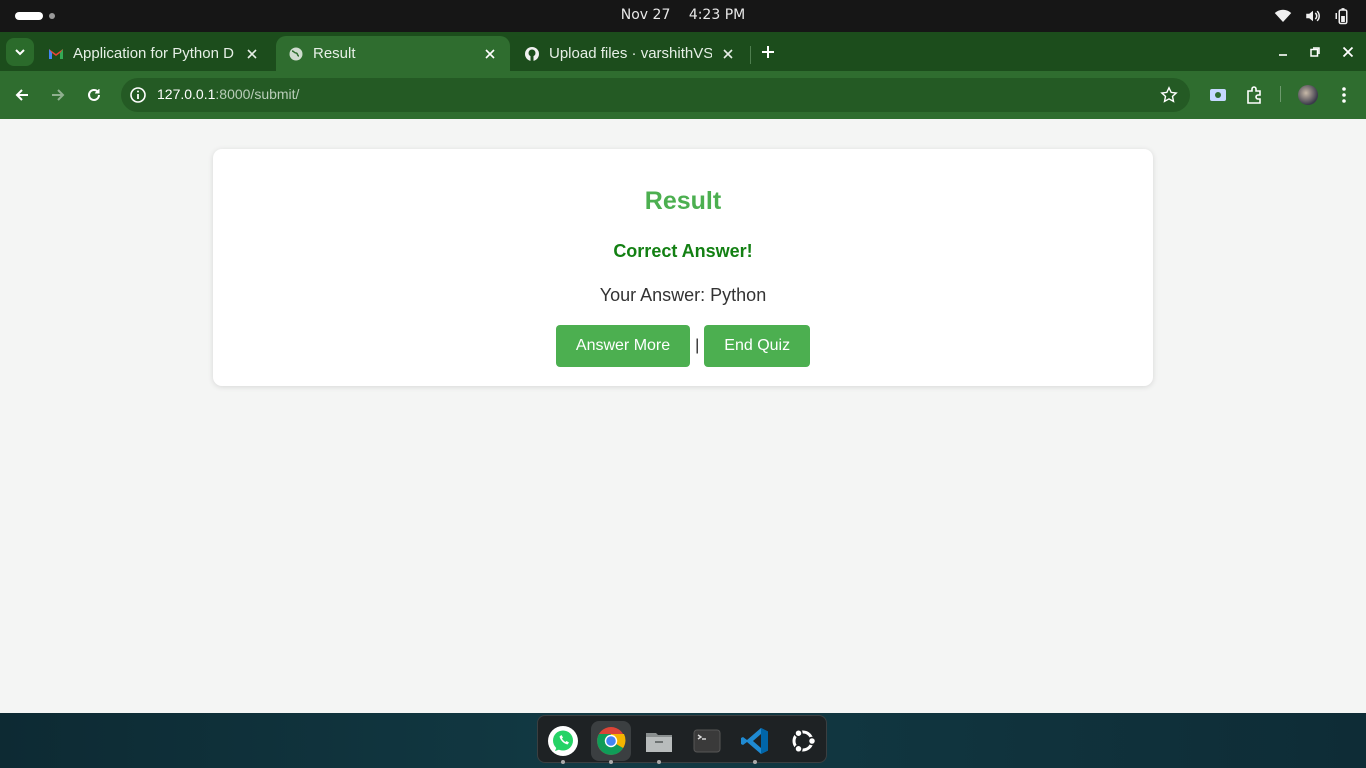 This screenshot has width=1366, height=768. I want to click on terminal-icon, so click(707, 741).